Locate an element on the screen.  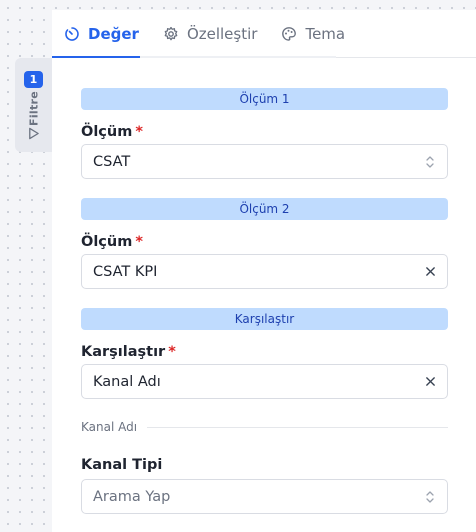
tab-customize: Özelleştir is located at coordinates (210, 33).